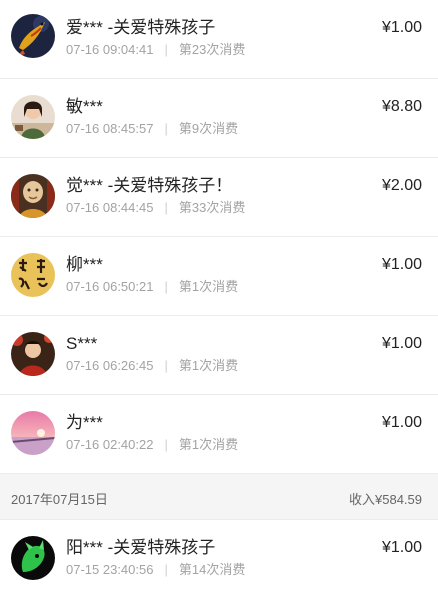  Describe the element at coordinates (208, 128) in the screenshot. I see `purchase-count: 第9次消费` at that location.